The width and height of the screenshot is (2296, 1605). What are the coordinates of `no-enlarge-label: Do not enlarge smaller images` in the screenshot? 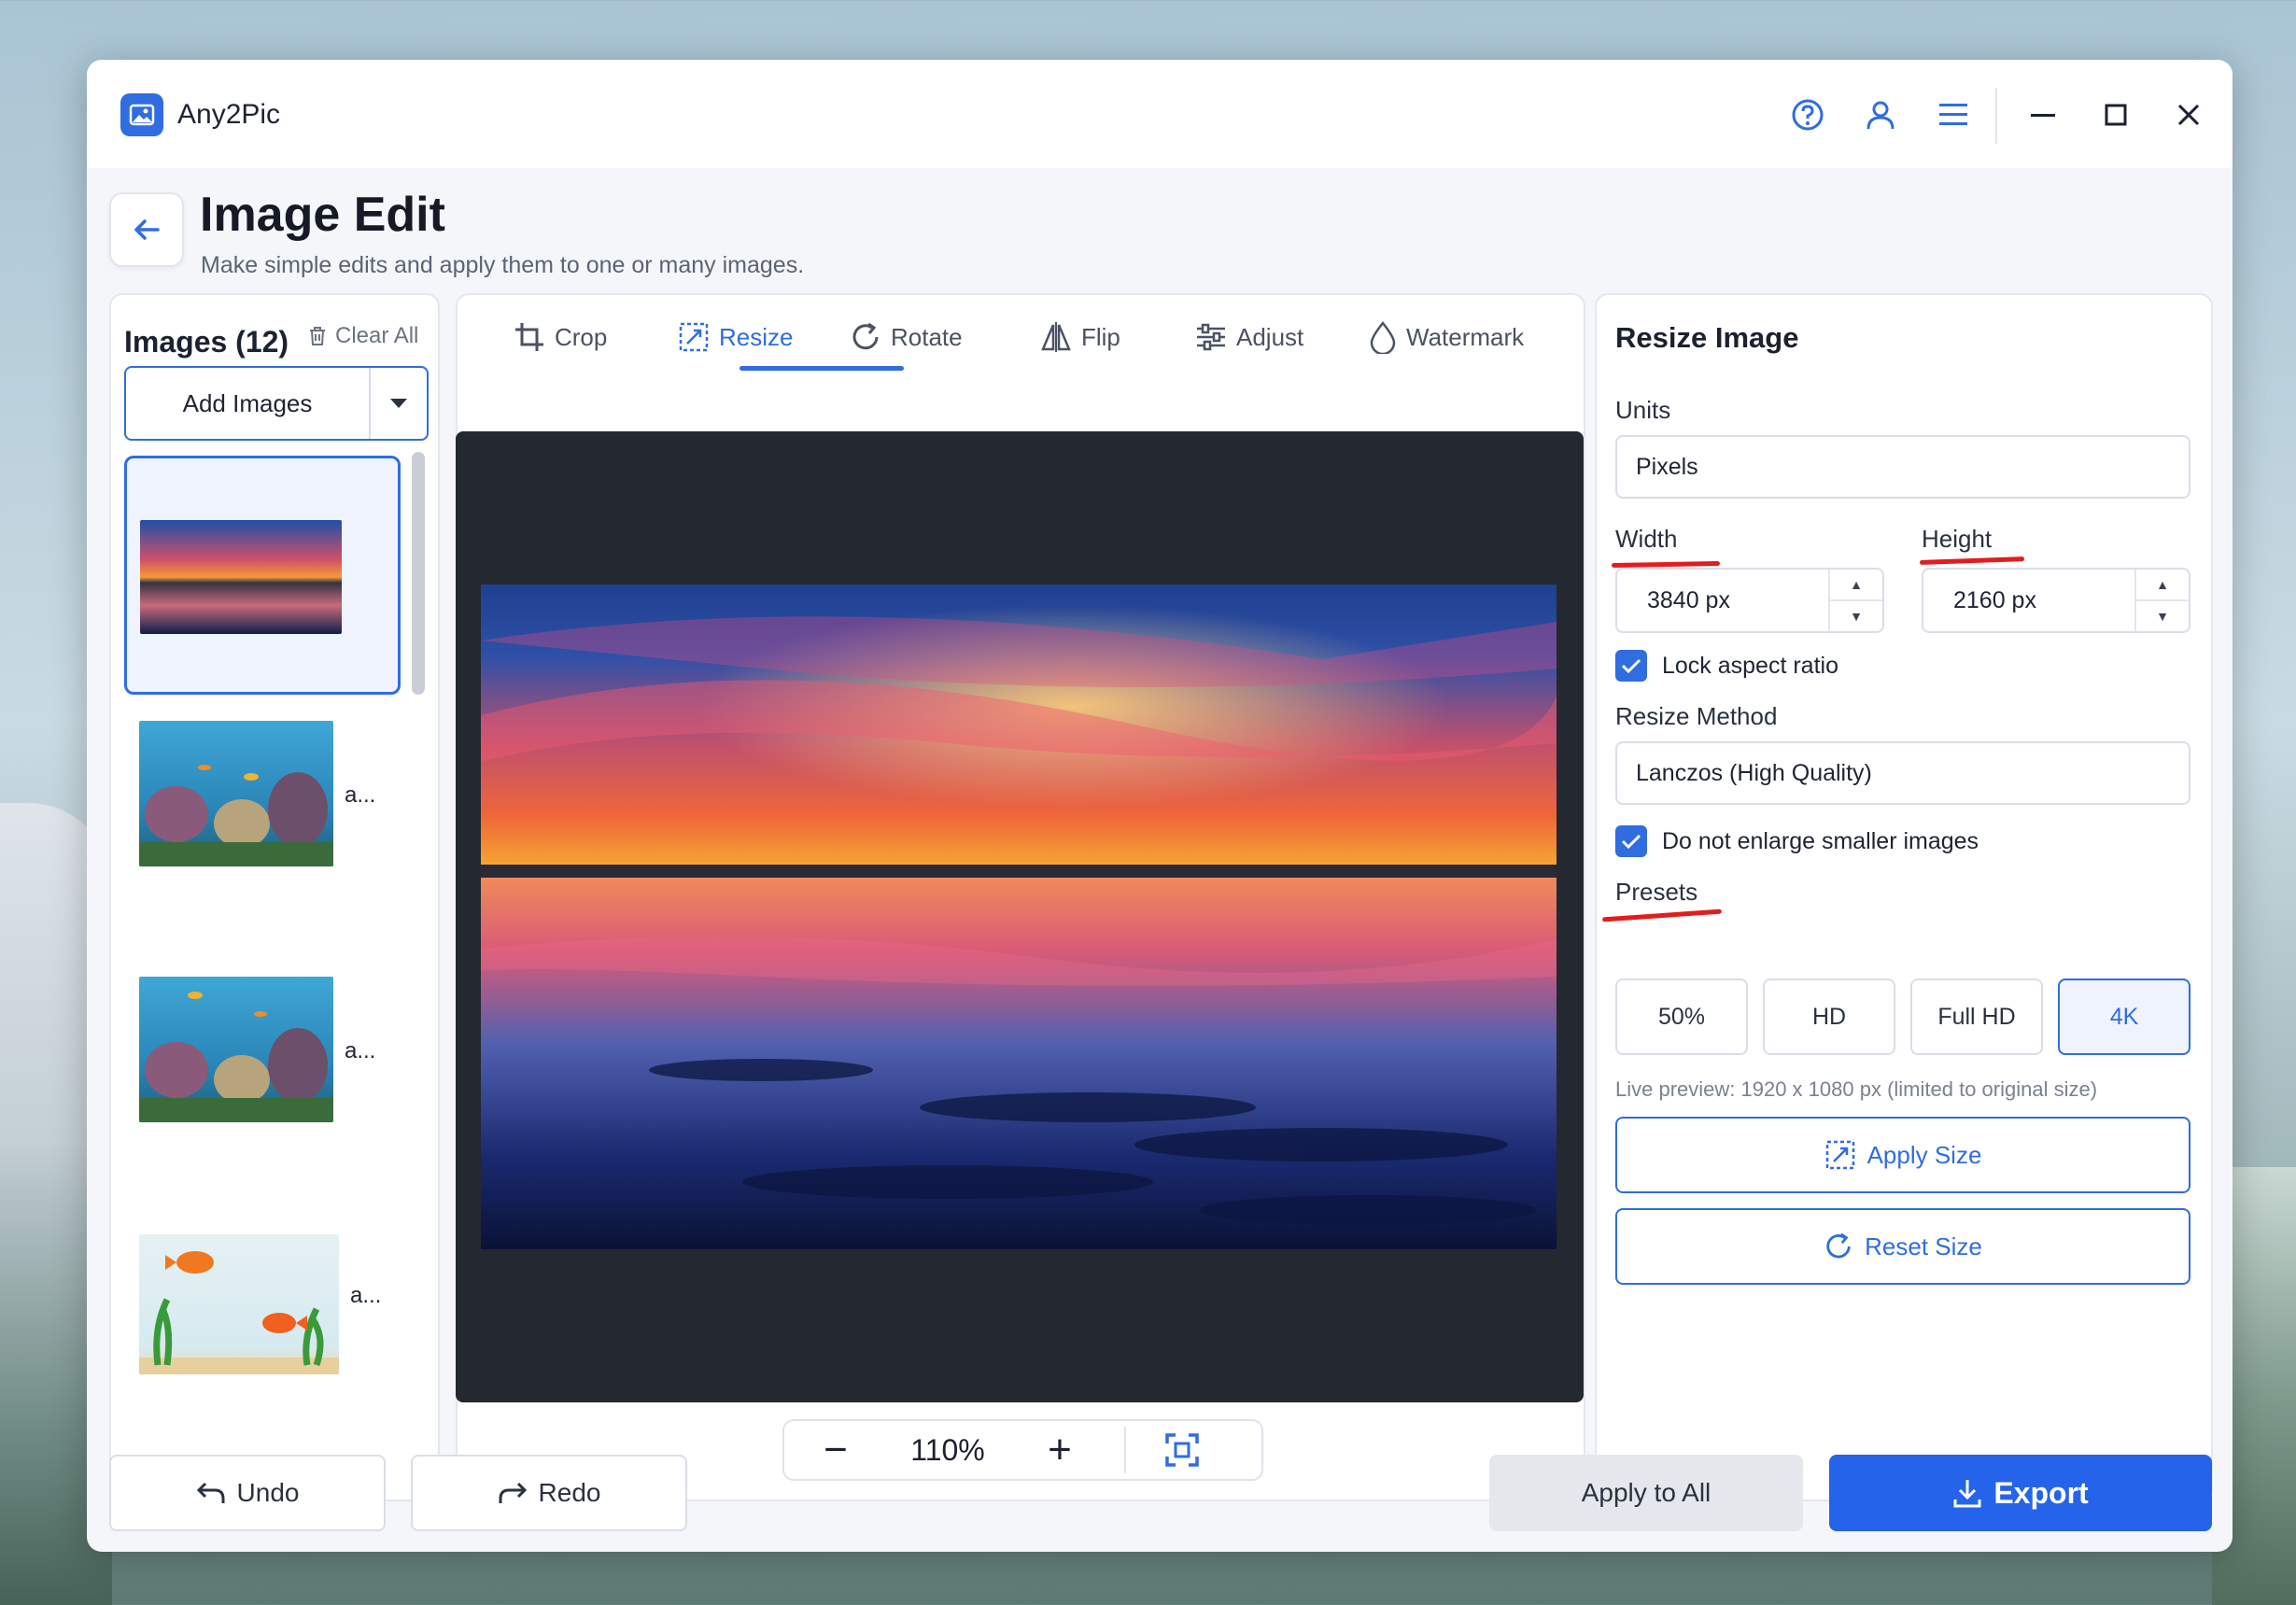 It's located at (1821, 840).